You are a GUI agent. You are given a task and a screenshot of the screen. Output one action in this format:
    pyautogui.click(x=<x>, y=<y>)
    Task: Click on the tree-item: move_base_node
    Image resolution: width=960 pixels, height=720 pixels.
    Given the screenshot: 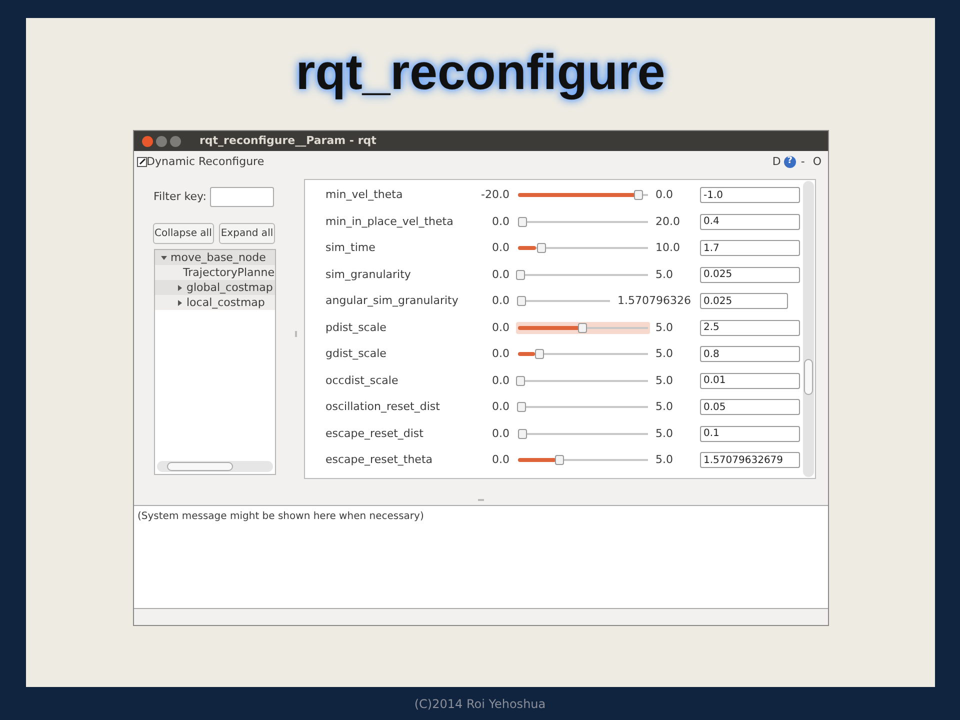 What is the action you would take?
    pyautogui.click(x=214, y=257)
    